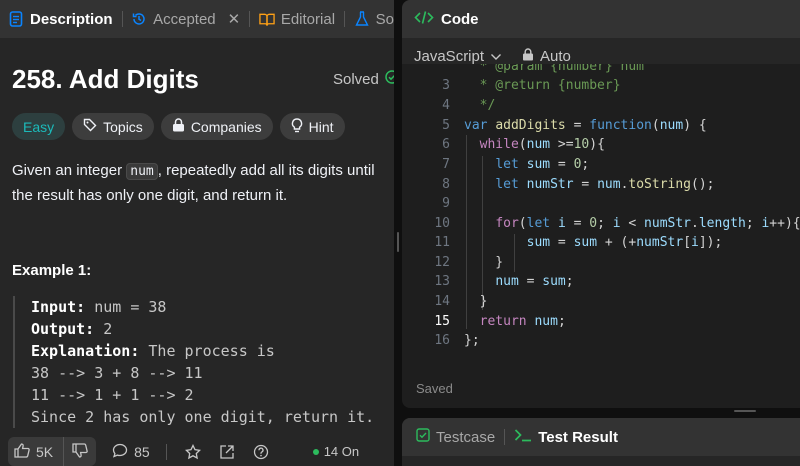  What do you see at coordinates (142, 171) in the screenshot?
I see `inline-code: num` at bounding box center [142, 171].